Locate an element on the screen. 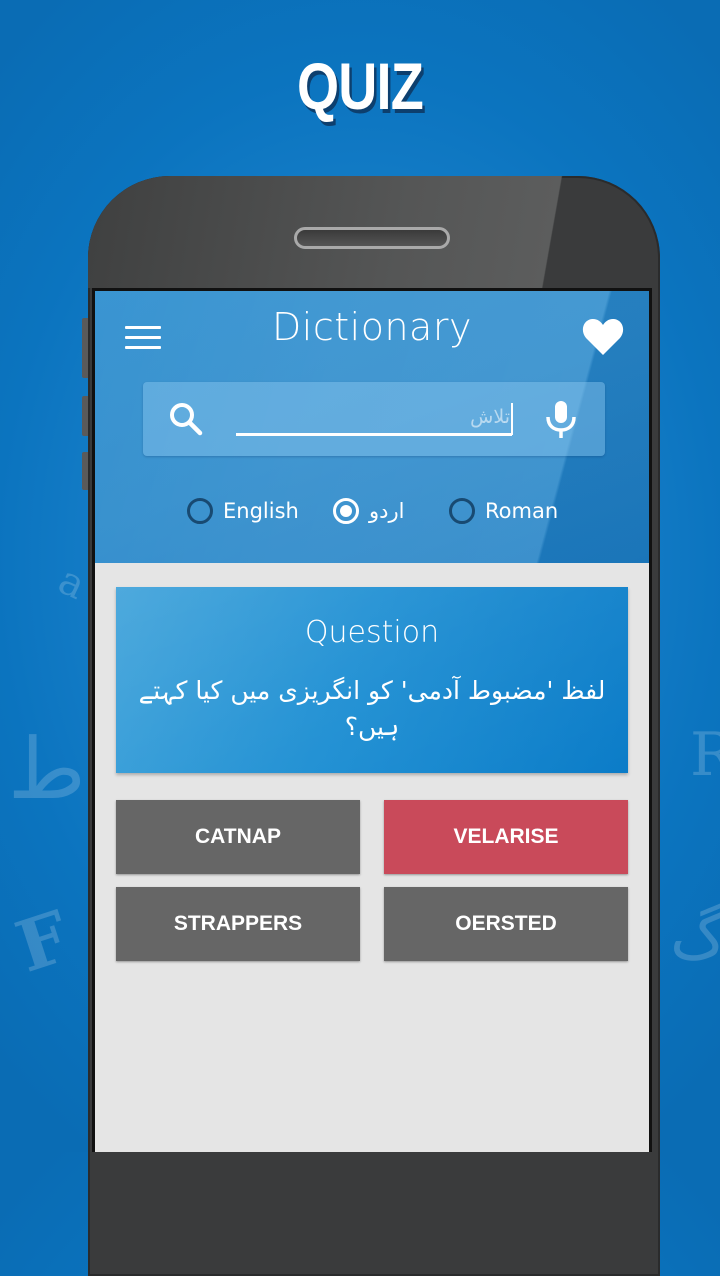 This screenshot has width=720, height=1276. microphone-icon is located at coordinates (561, 420).